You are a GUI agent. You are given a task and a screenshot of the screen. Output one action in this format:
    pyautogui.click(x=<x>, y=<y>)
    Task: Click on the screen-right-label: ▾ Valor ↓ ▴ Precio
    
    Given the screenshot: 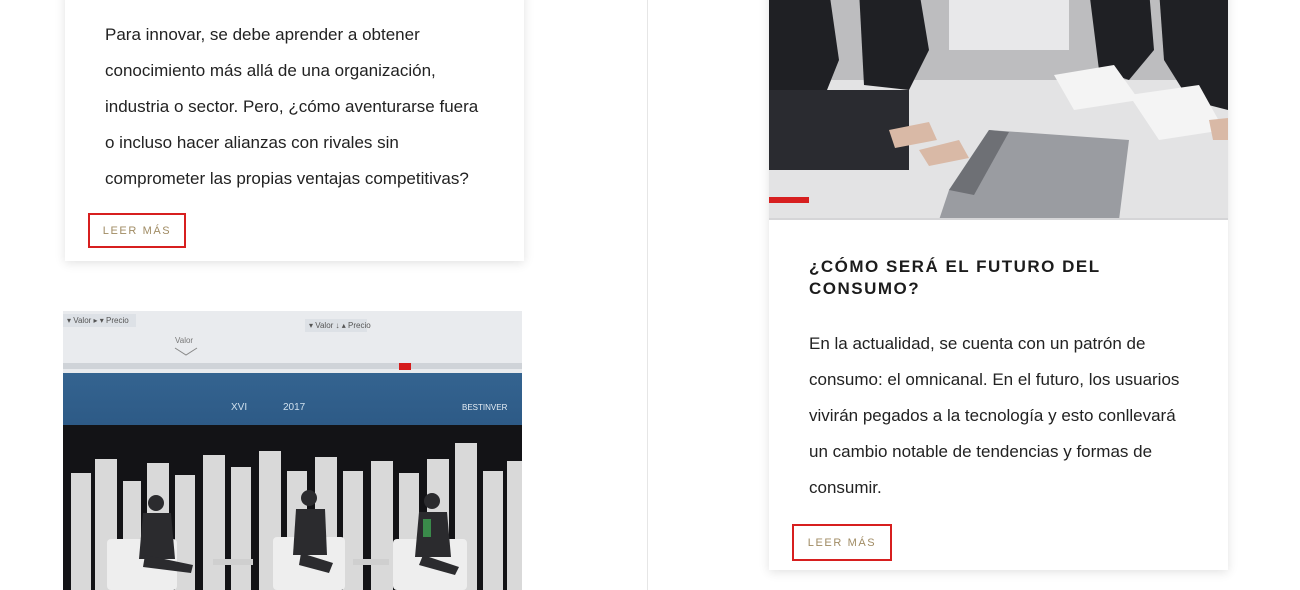 What is the action you would take?
    pyautogui.click(x=340, y=325)
    